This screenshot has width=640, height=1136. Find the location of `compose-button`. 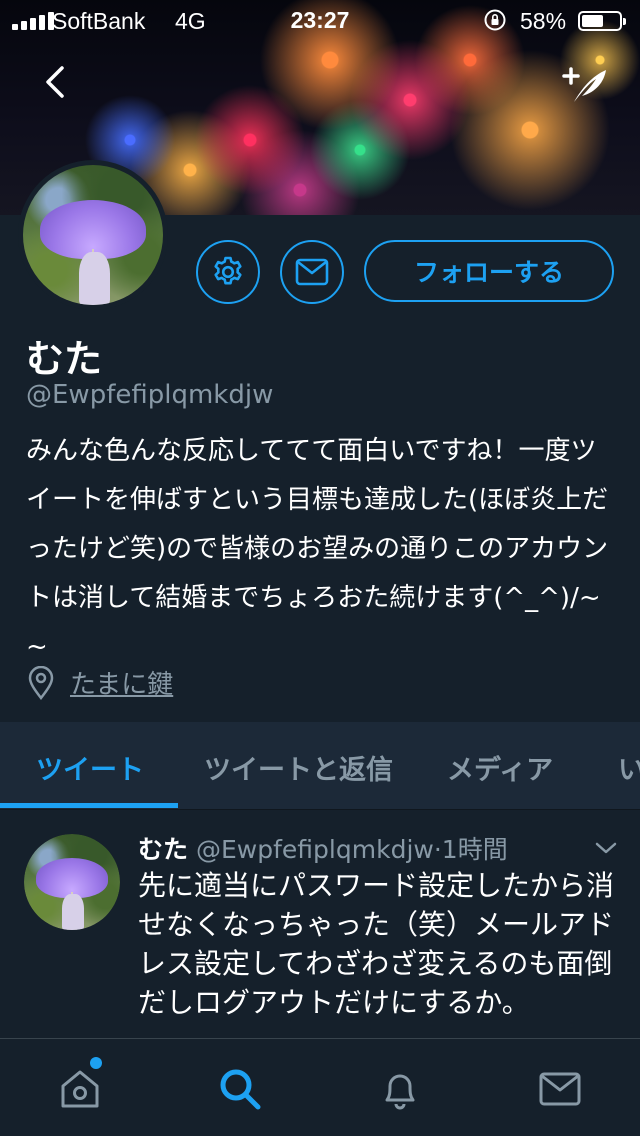

compose-button is located at coordinates (585, 85).